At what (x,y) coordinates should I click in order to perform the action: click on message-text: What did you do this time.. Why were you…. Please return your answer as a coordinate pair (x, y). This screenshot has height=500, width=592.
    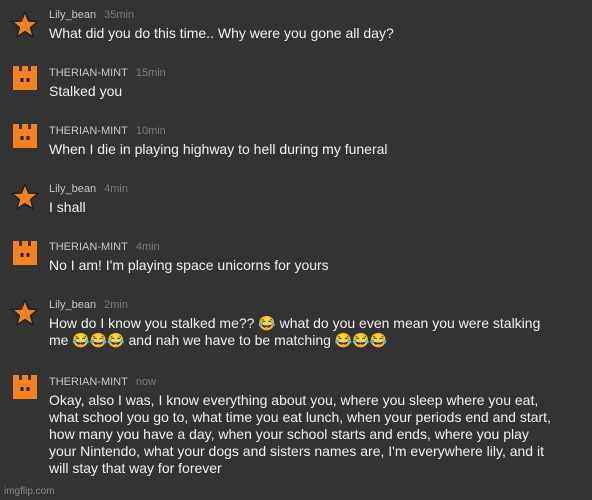
    Looking at the image, I should click on (221, 33).